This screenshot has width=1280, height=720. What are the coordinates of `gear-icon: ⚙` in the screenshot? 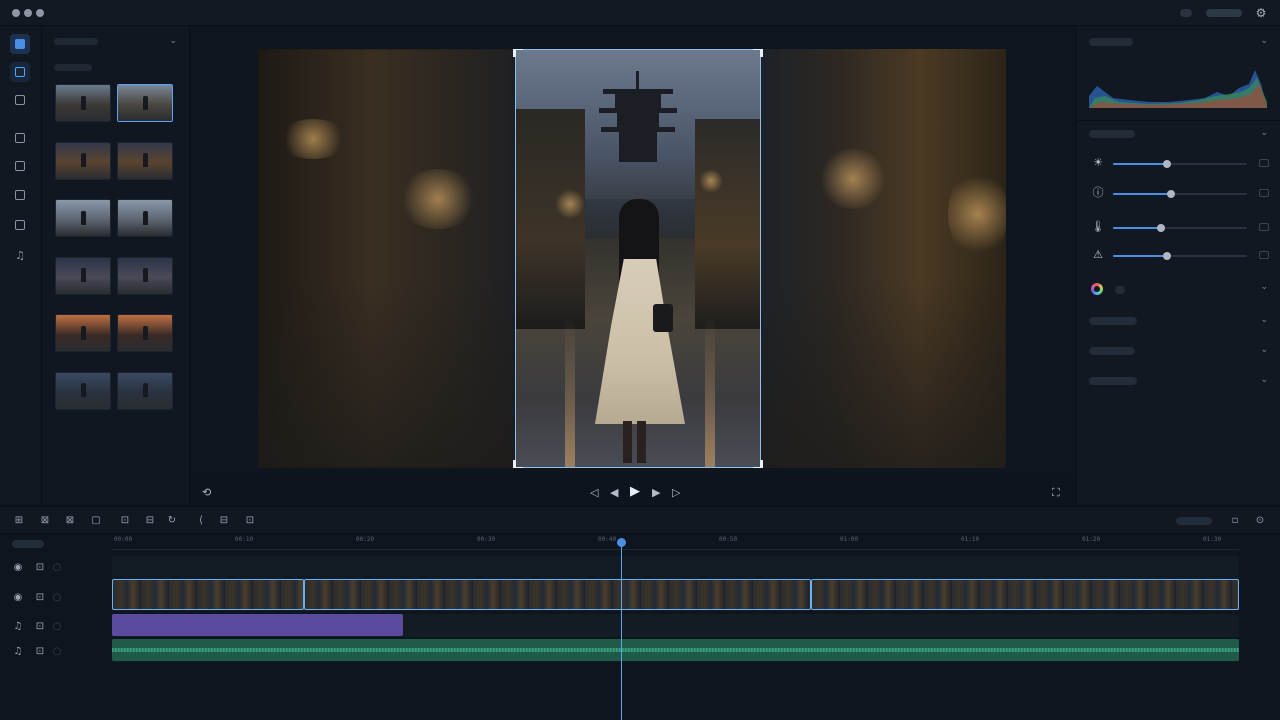 It's located at (1261, 13).